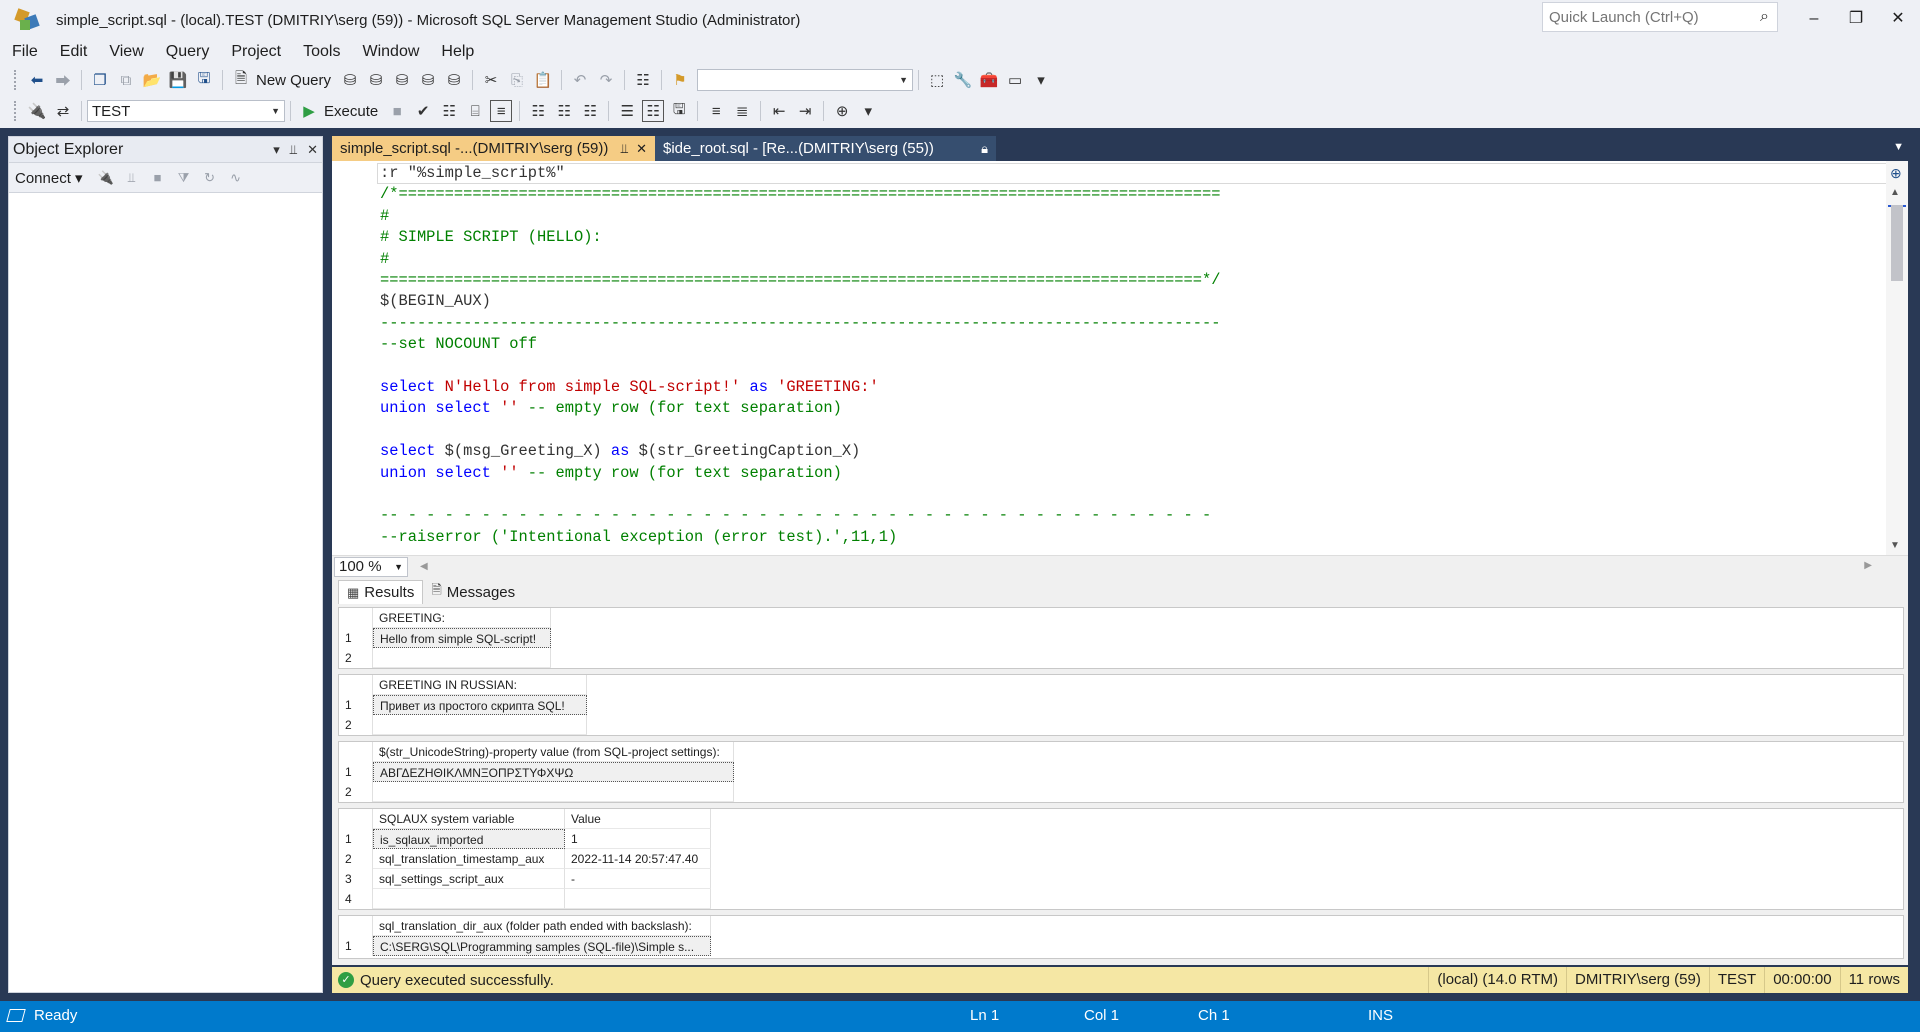 This screenshot has height=1032, width=1920. What do you see at coordinates (106, 178) in the screenshot?
I see `connect-plug-icon: 🔌` at bounding box center [106, 178].